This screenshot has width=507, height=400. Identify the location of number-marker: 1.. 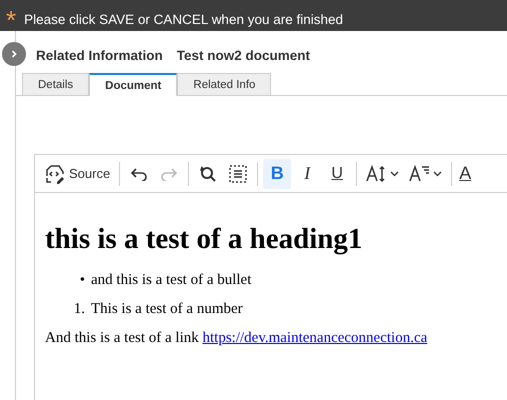
(78, 309).